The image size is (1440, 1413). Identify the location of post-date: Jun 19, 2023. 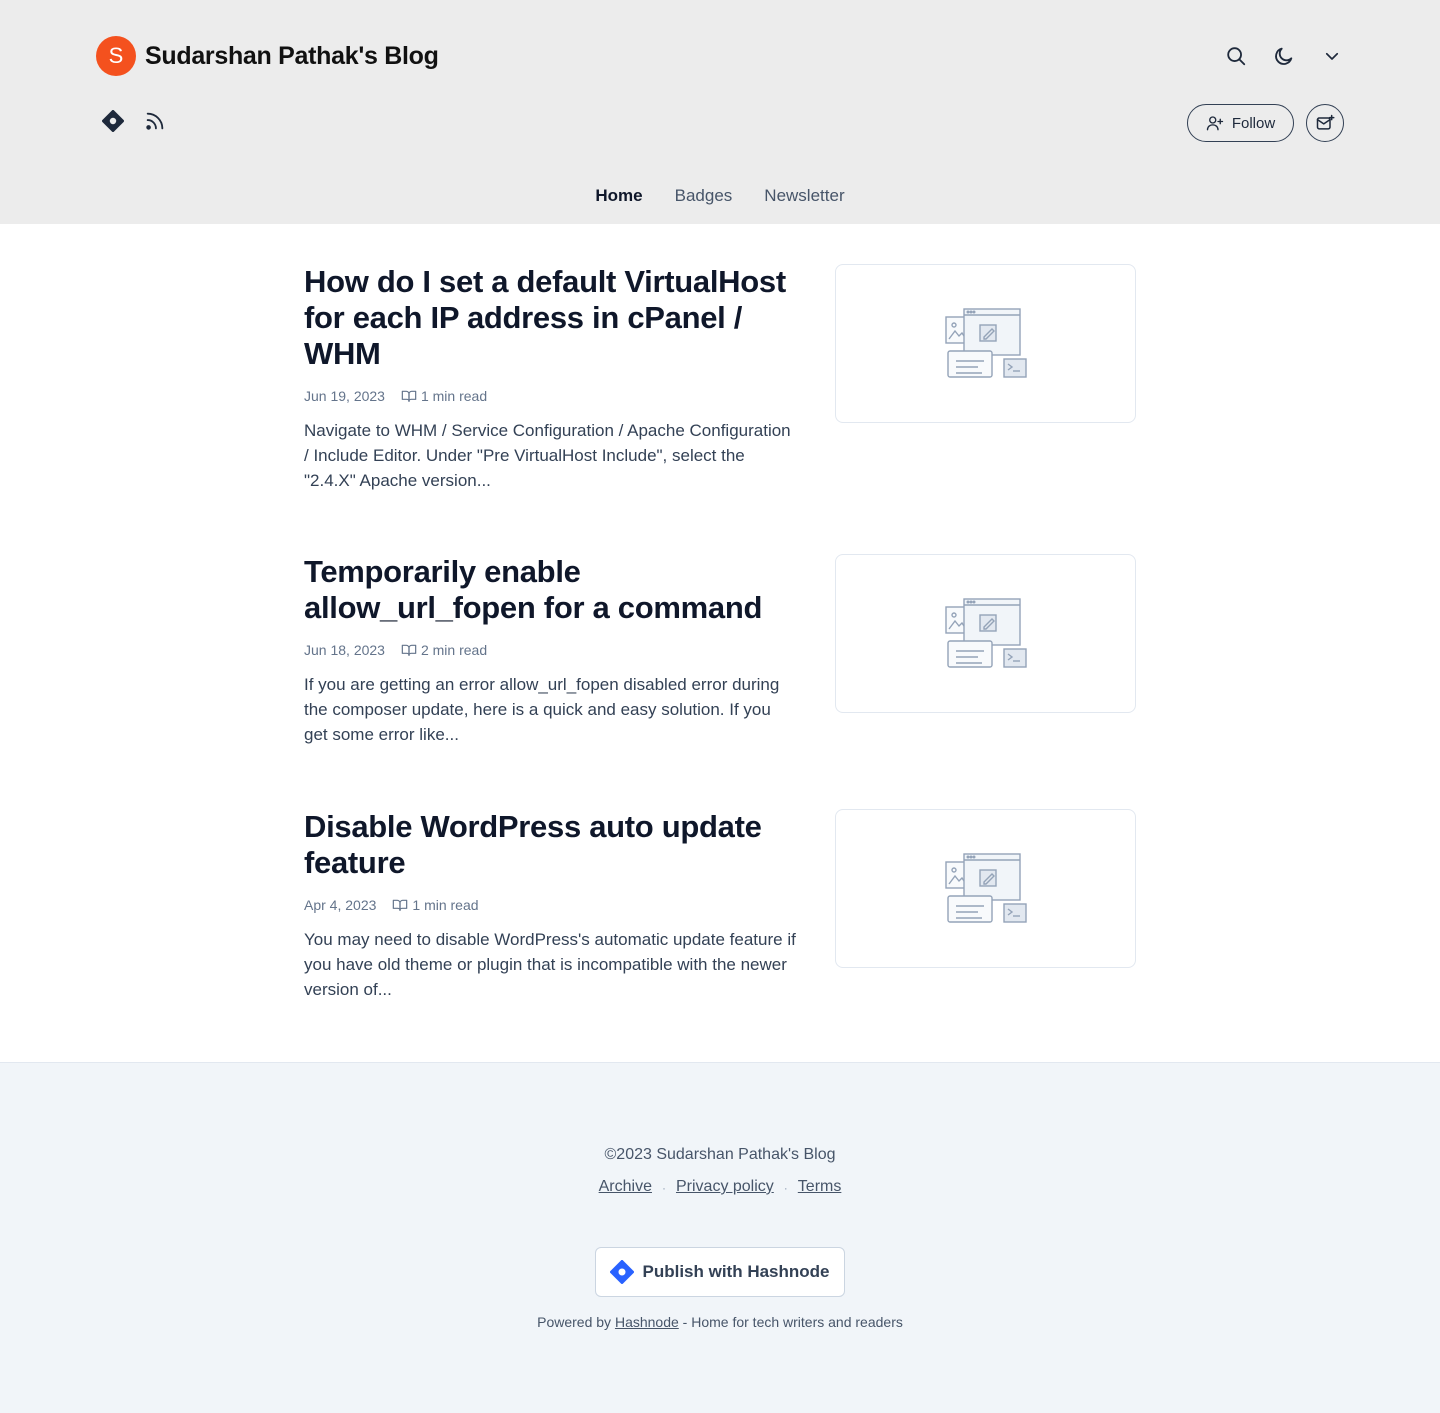
(344, 396).